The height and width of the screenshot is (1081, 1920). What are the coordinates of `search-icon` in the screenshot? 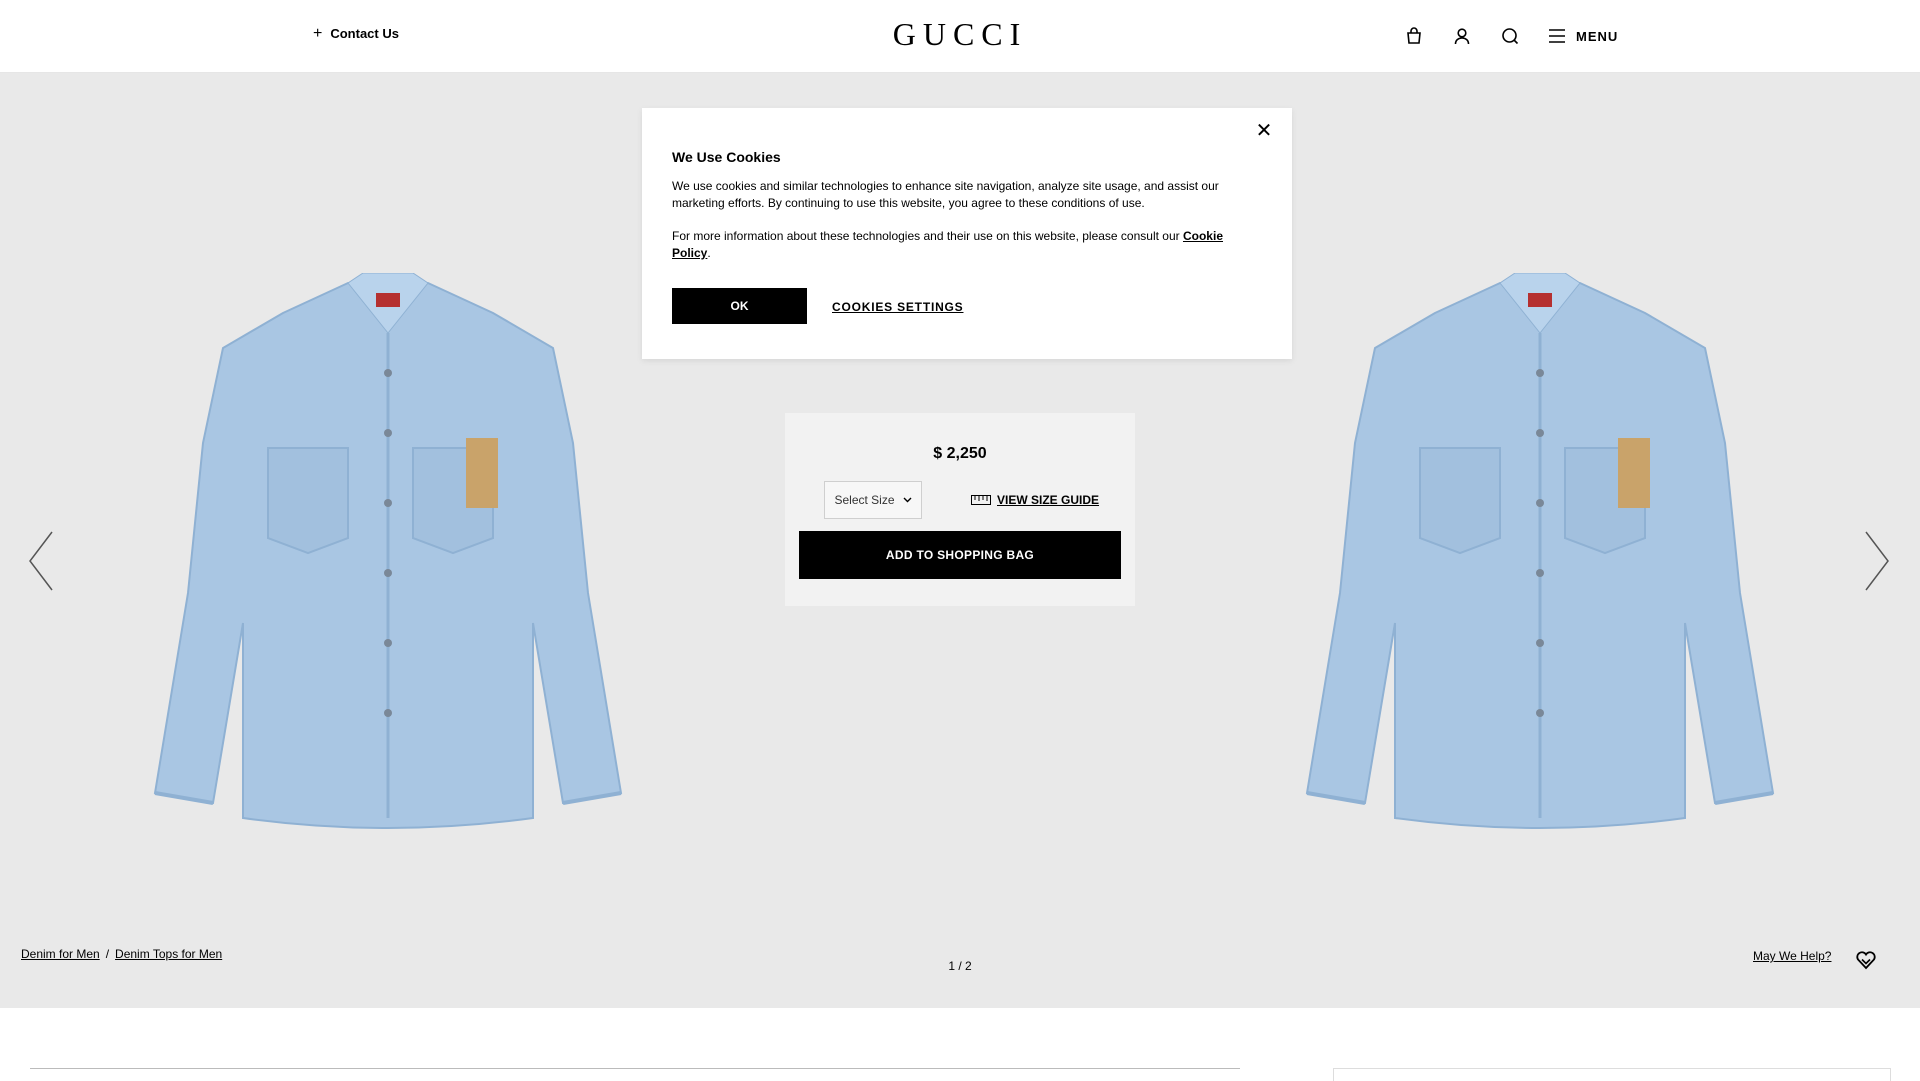 It's located at (1510, 36).